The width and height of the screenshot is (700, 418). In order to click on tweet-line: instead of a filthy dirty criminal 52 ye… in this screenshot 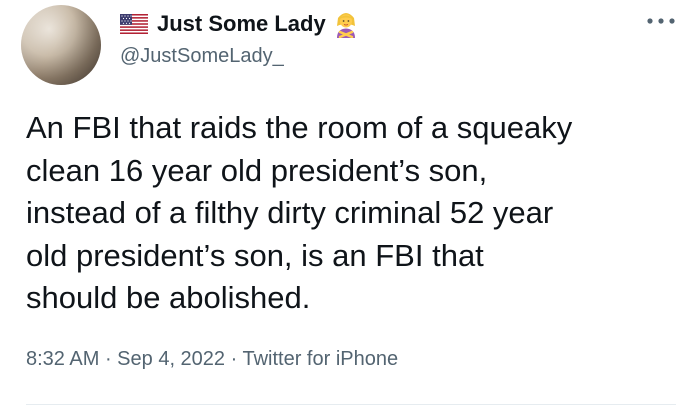, I will do `click(290, 212)`.